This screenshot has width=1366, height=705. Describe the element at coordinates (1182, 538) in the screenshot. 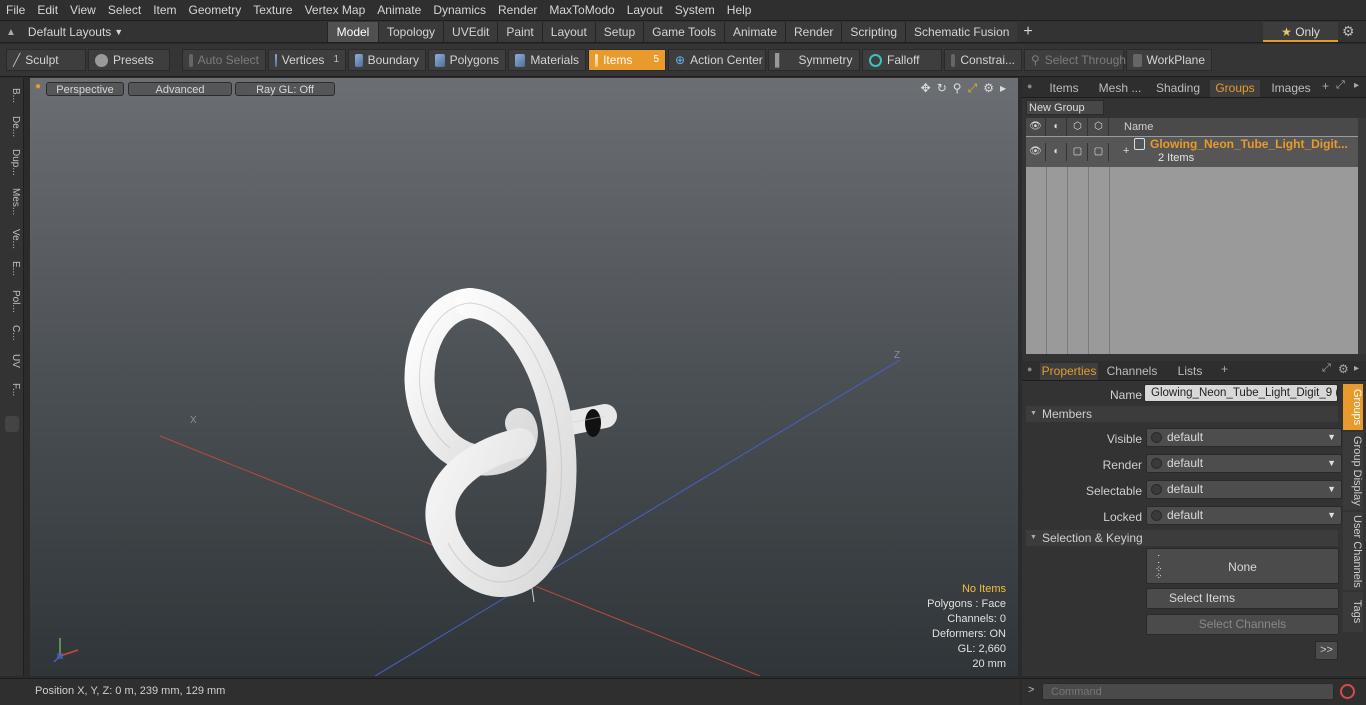

I see `selection-keying-section: Selection & Keying` at that location.